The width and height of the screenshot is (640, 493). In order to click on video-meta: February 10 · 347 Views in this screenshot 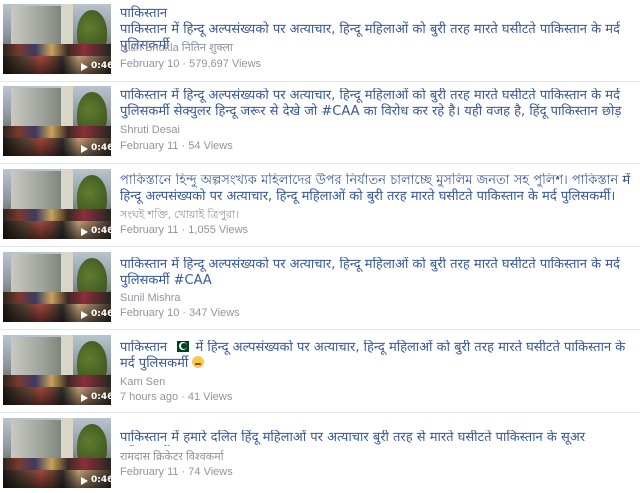, I will do `click(375, 313)`.